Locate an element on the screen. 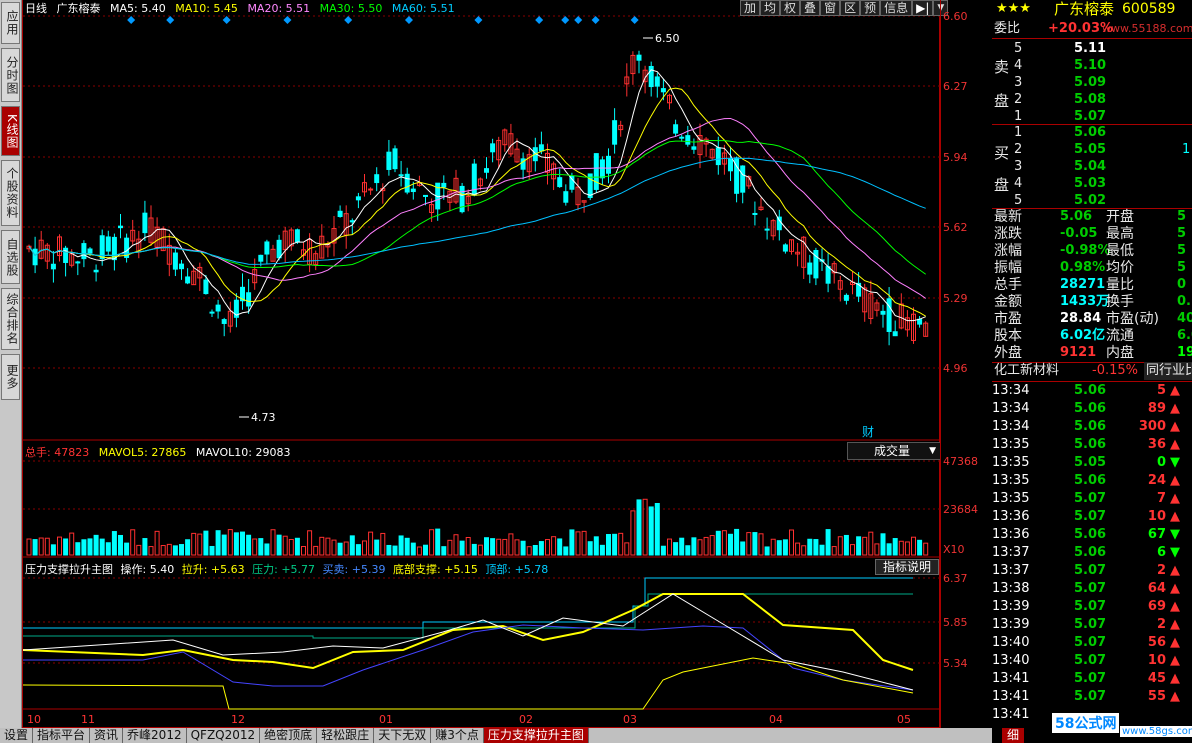 Image resolution: width=1192 pixels, height=743 pixels. indicator-name: 压力支撑拉升主图 is located at coordinates (69, 569).